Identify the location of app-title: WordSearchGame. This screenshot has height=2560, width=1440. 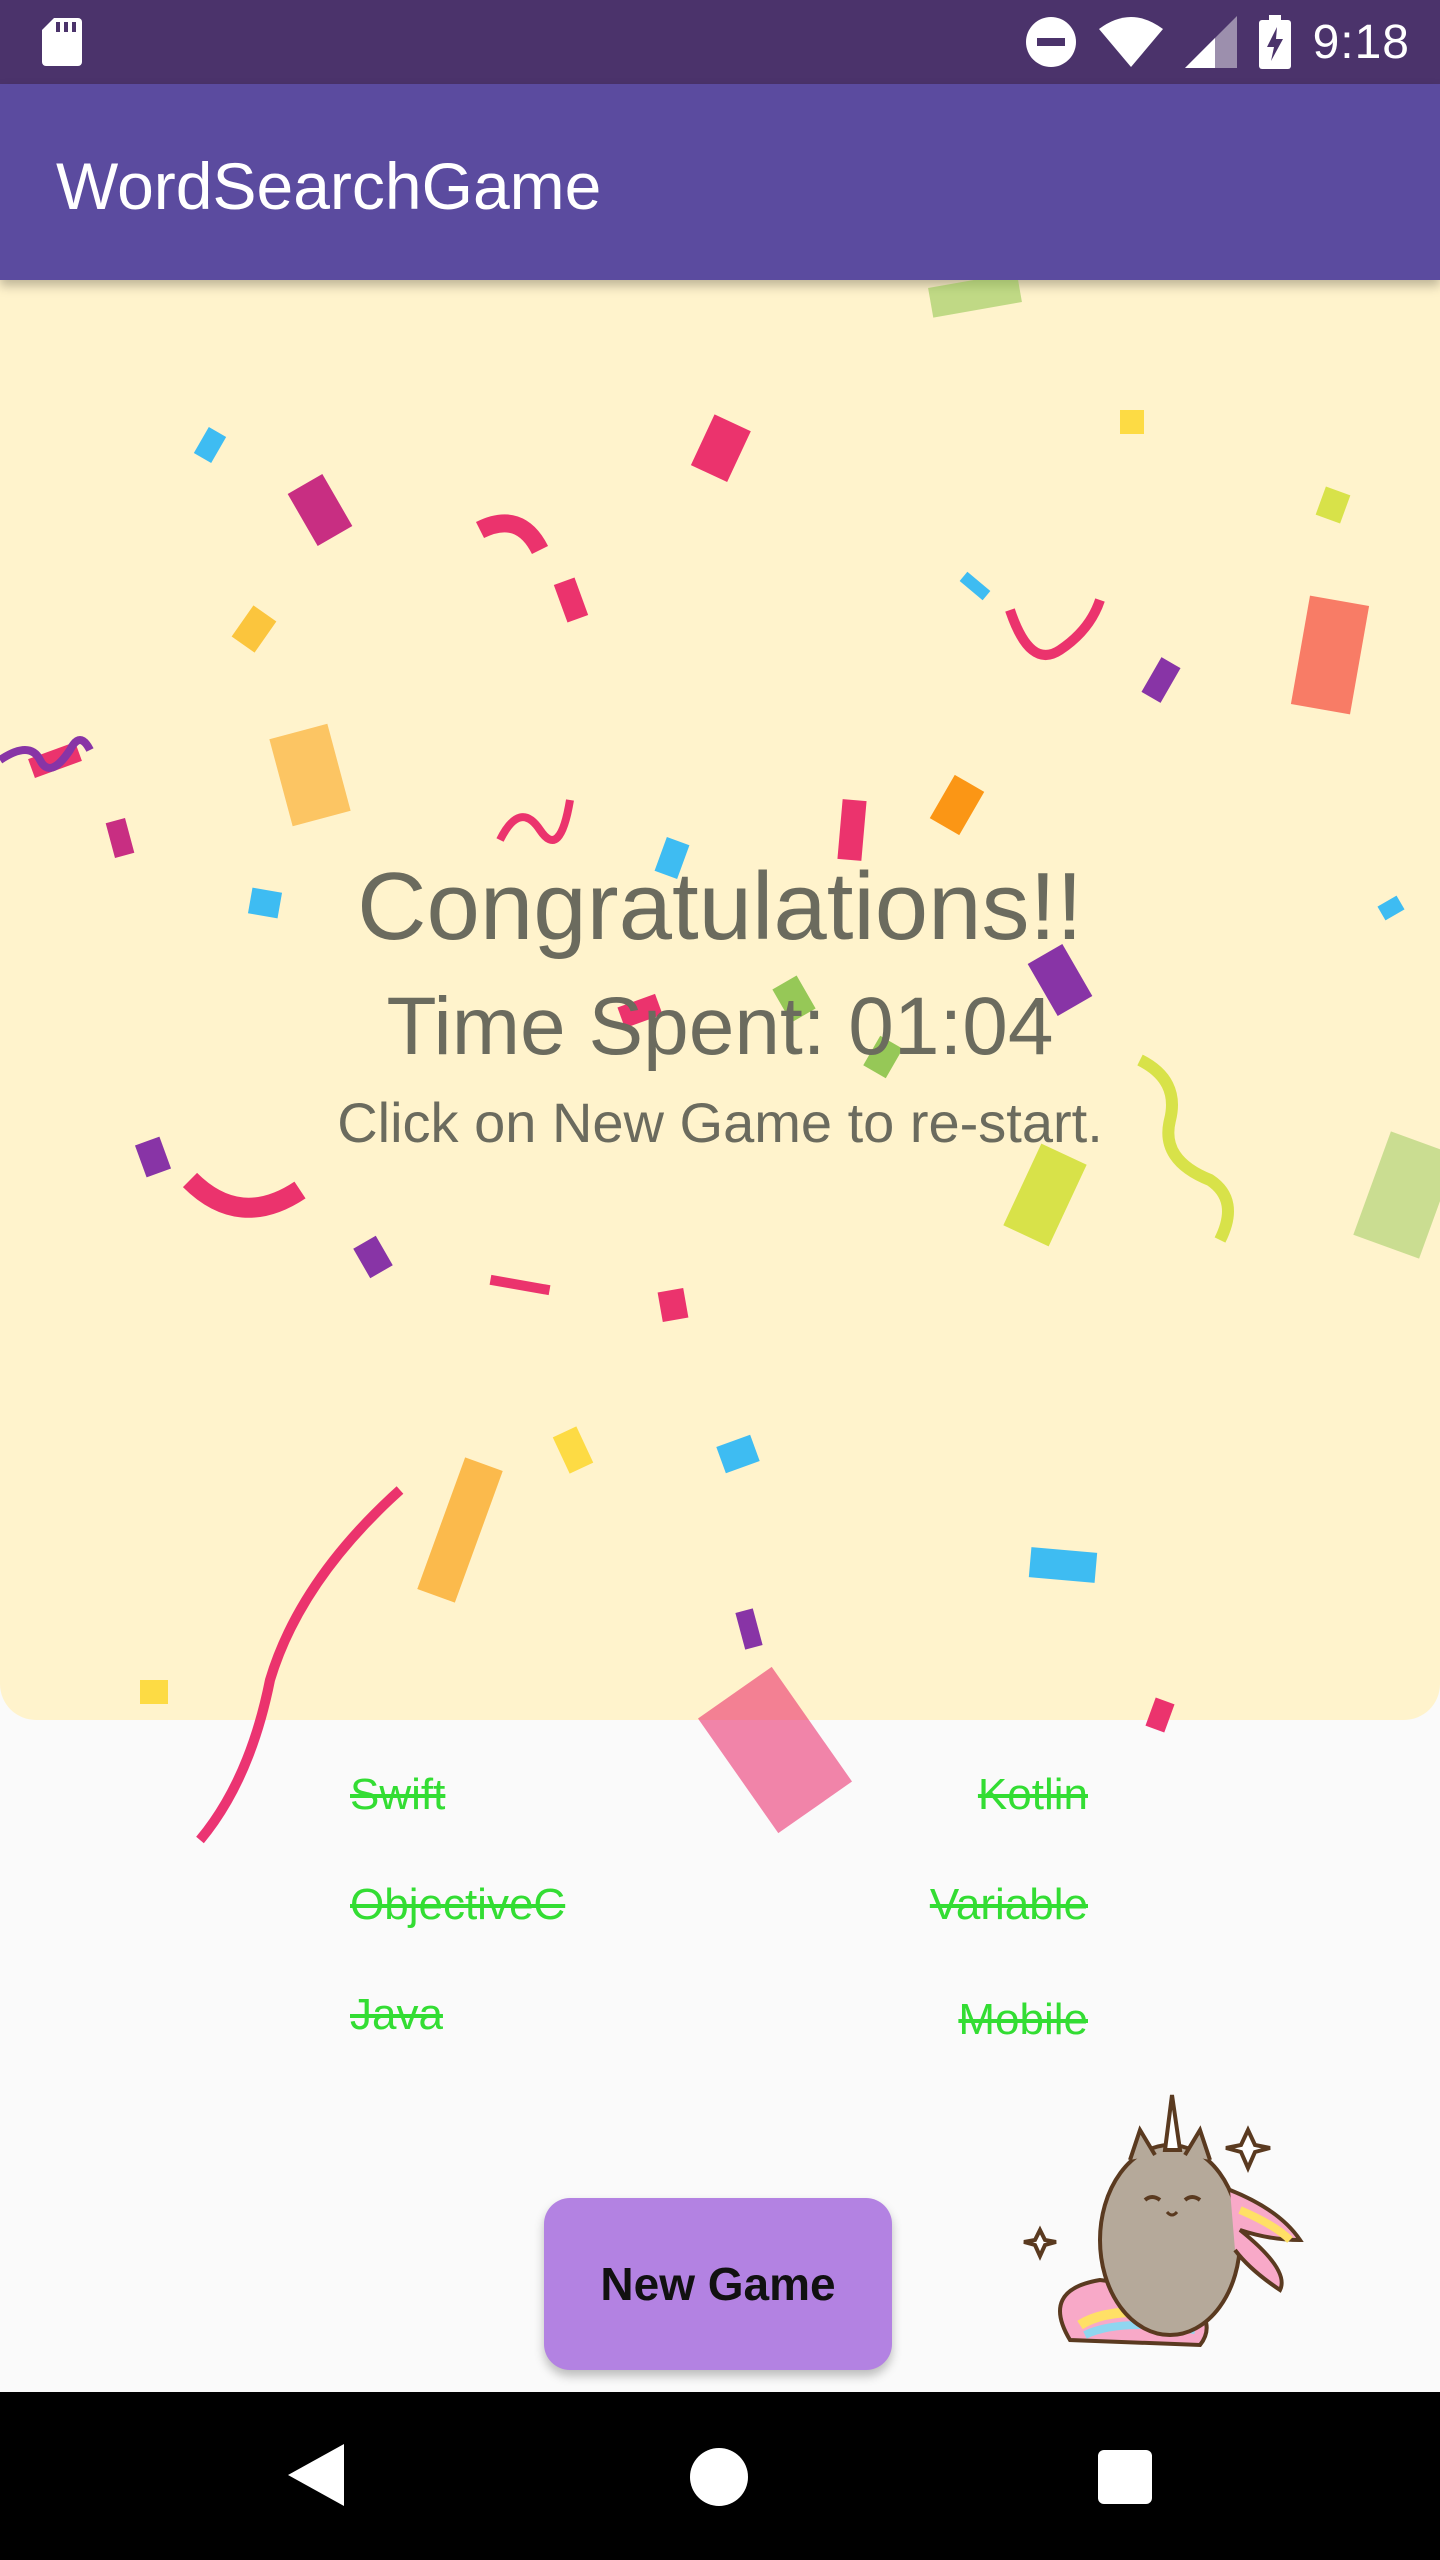
(329, 186).